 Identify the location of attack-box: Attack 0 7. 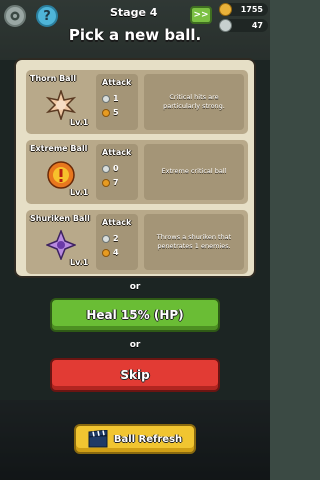
(117, 172).